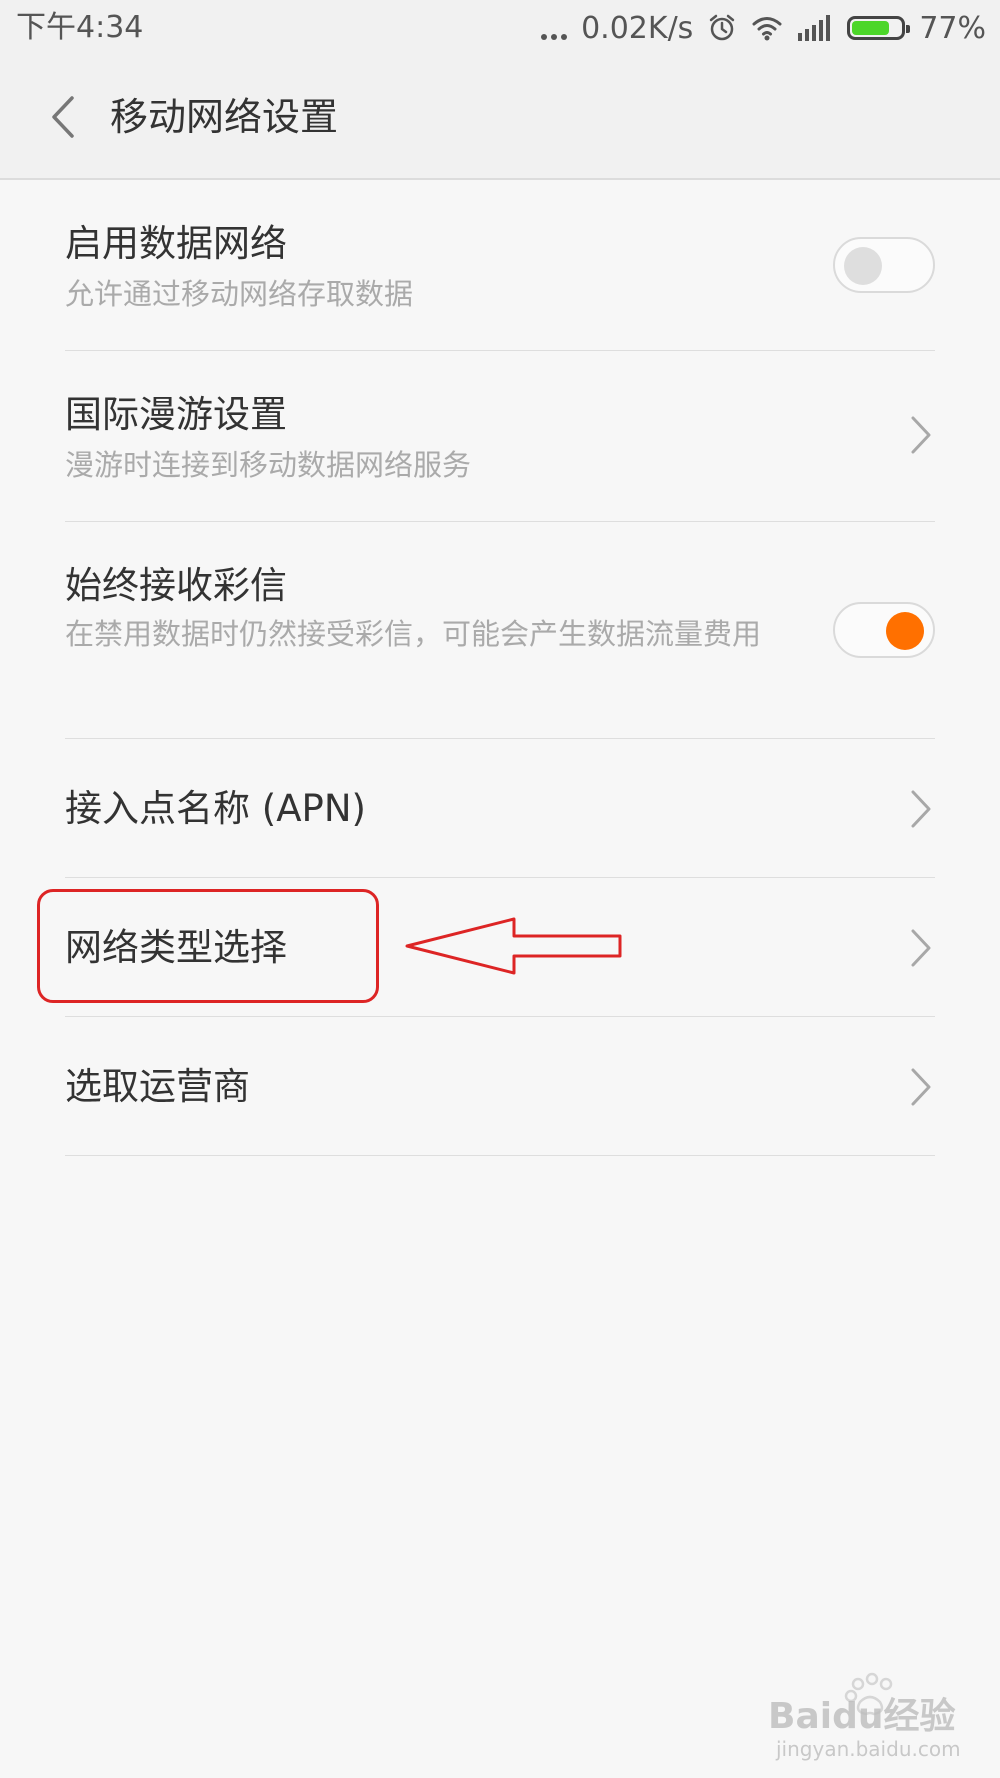 The height and width of the screenshot is (1778, 1000). Describe the element at coordinates (65, 117) in the screenshot. I see `back-arrow-icon` at that location.